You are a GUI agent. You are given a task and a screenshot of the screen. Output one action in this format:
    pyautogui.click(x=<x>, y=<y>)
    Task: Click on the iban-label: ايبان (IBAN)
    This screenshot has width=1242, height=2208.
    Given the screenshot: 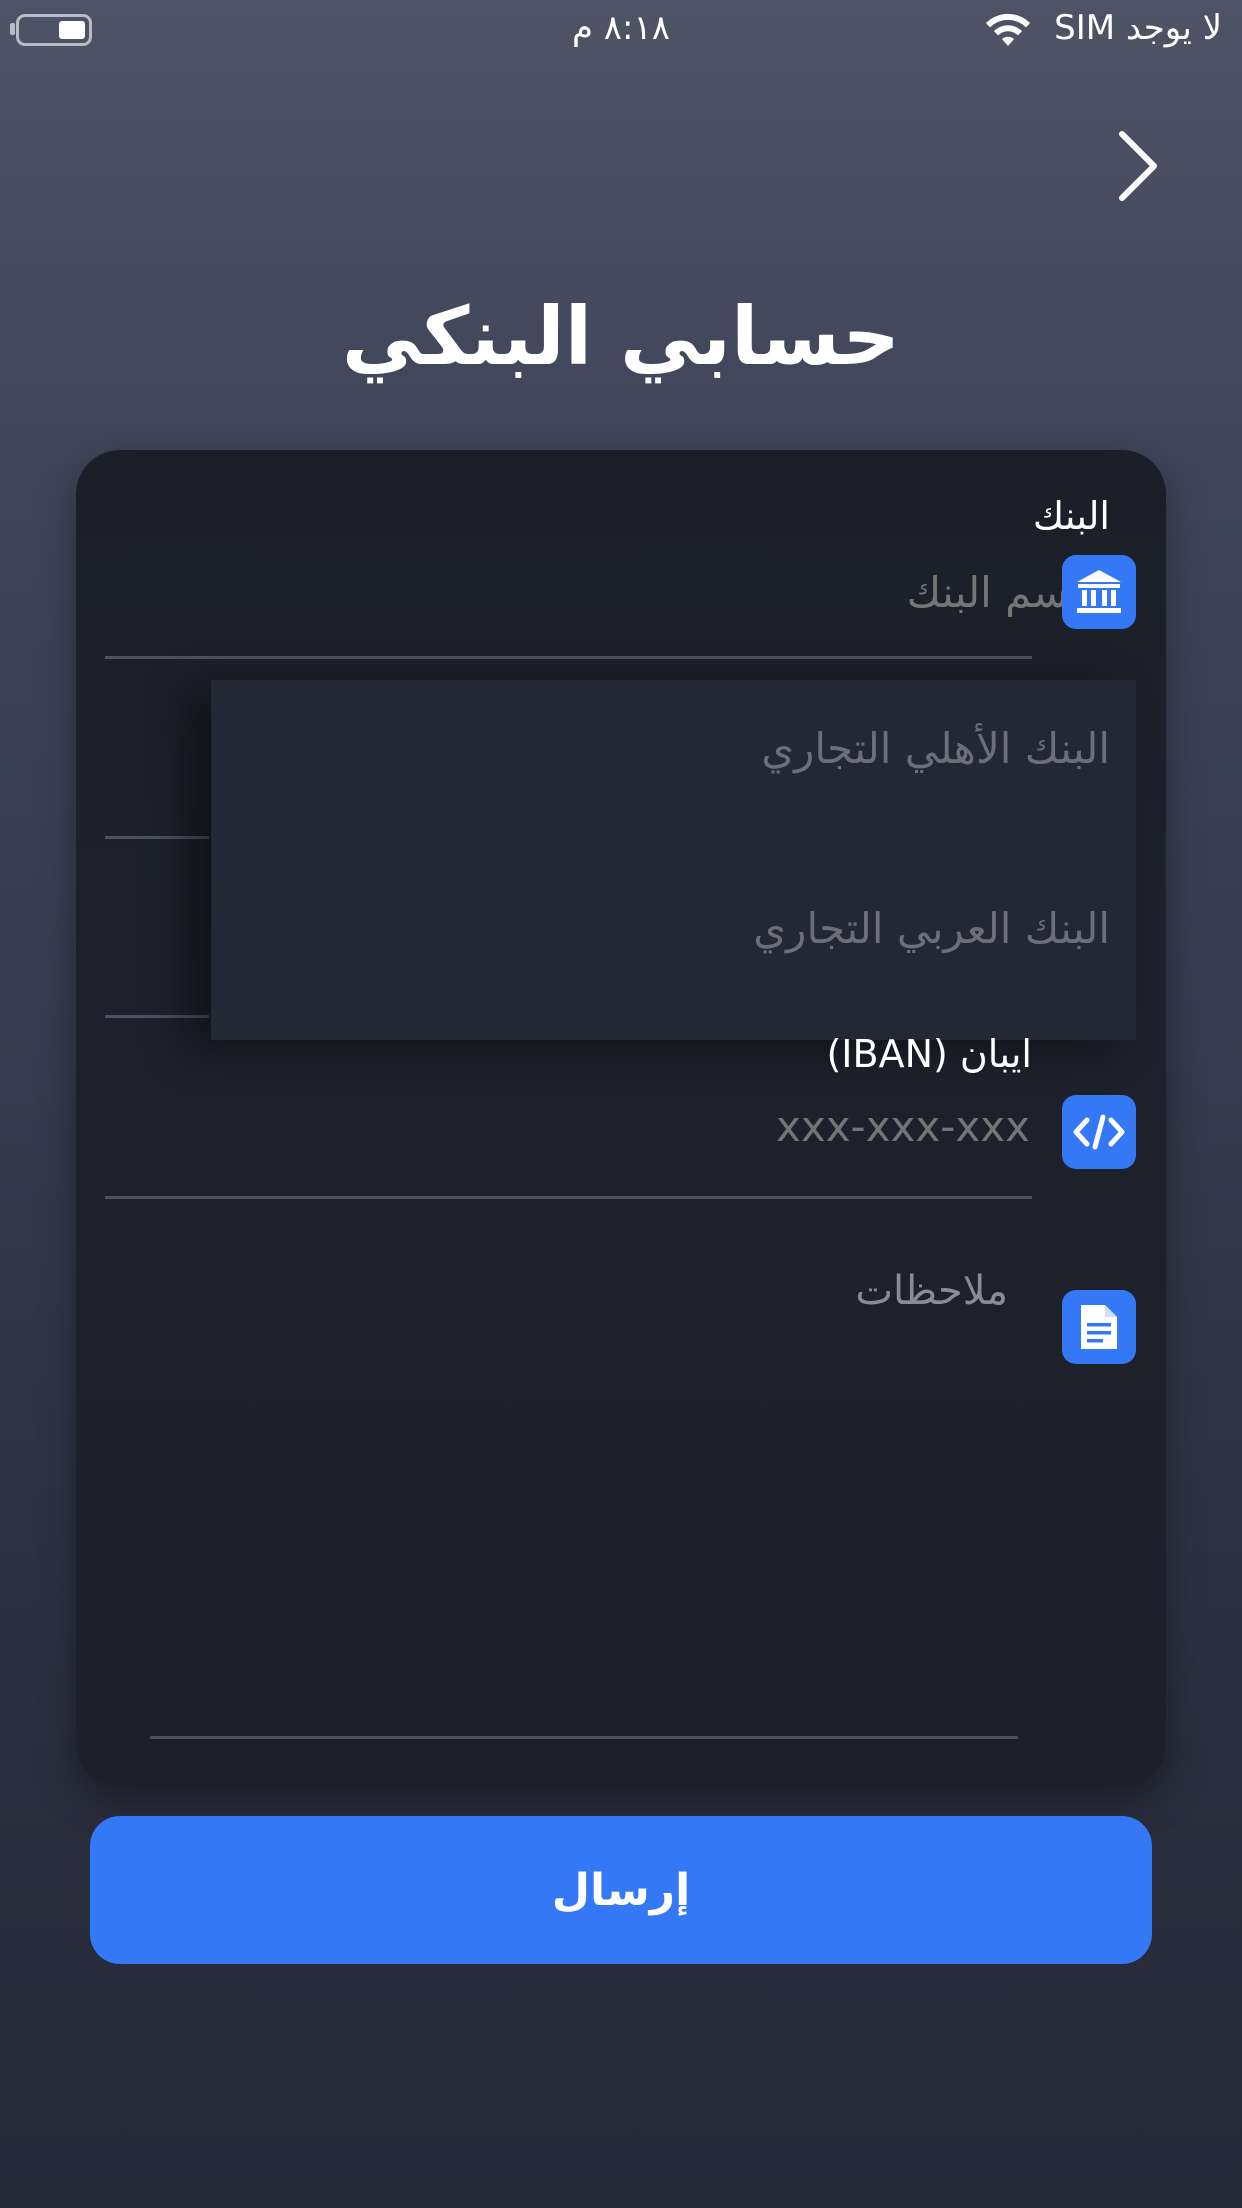 What is the action you would take?
    pyautogui.click(x=929, y=1054)
    